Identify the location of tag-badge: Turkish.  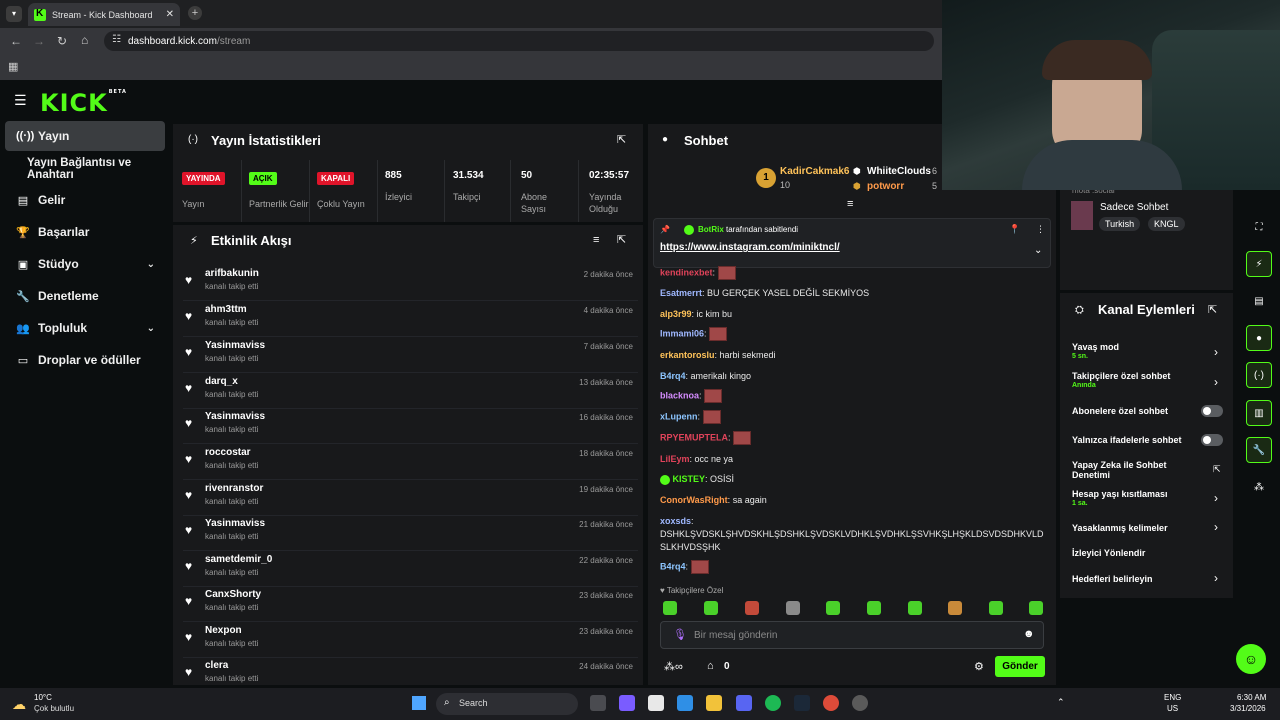
(1120, 224).